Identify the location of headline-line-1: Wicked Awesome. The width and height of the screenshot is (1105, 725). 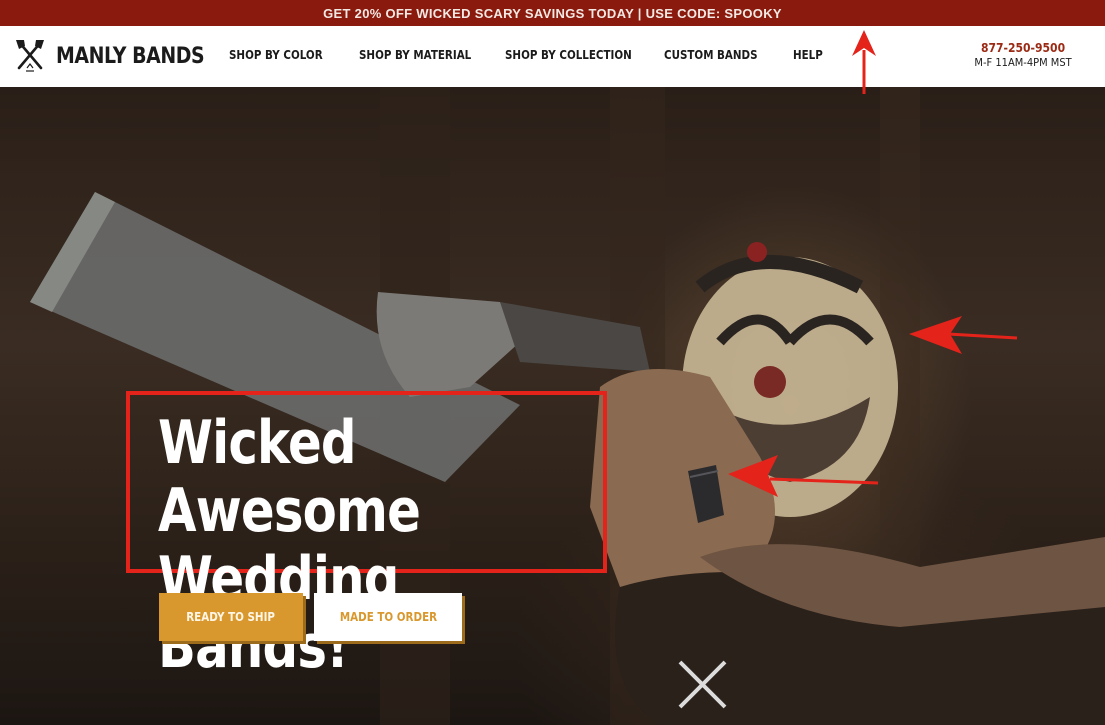
(289, 477).